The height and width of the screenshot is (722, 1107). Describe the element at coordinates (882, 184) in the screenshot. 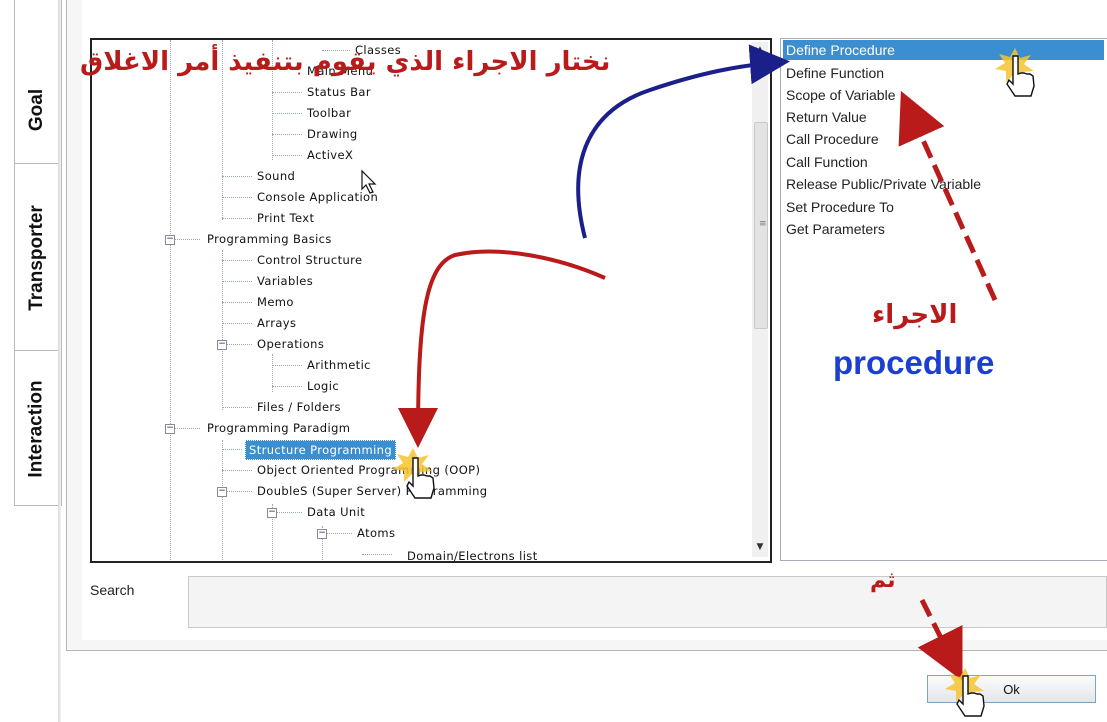

I see `list-item: Release Public/Private Variable` at that location.